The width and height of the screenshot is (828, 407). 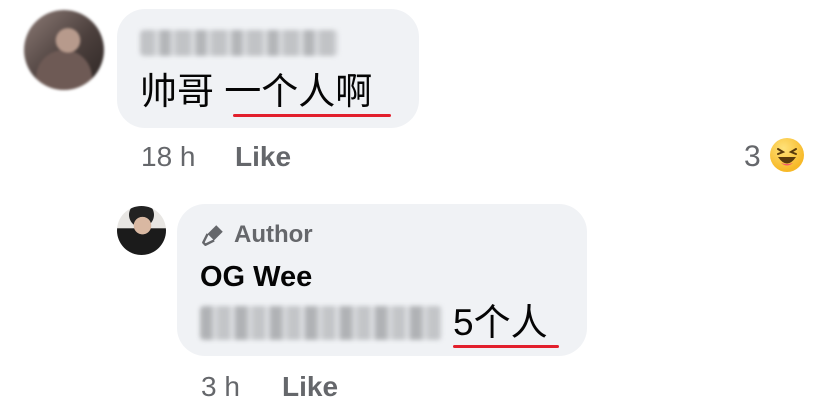 What do you see at coordinates (64, 50) in the screenshot?
I see `commenter-avatar` at bounding box center [64, 50].